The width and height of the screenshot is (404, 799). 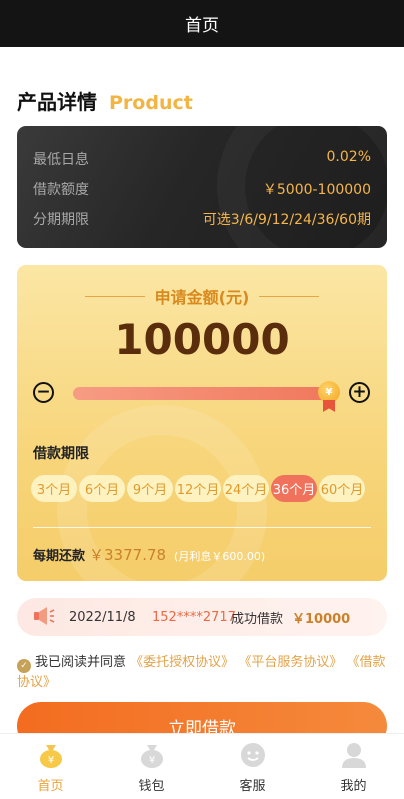 I want to click on bottom-nav: ¥ 首页 ¥ 钱包 客服 我的, so click(x=202, y=766).